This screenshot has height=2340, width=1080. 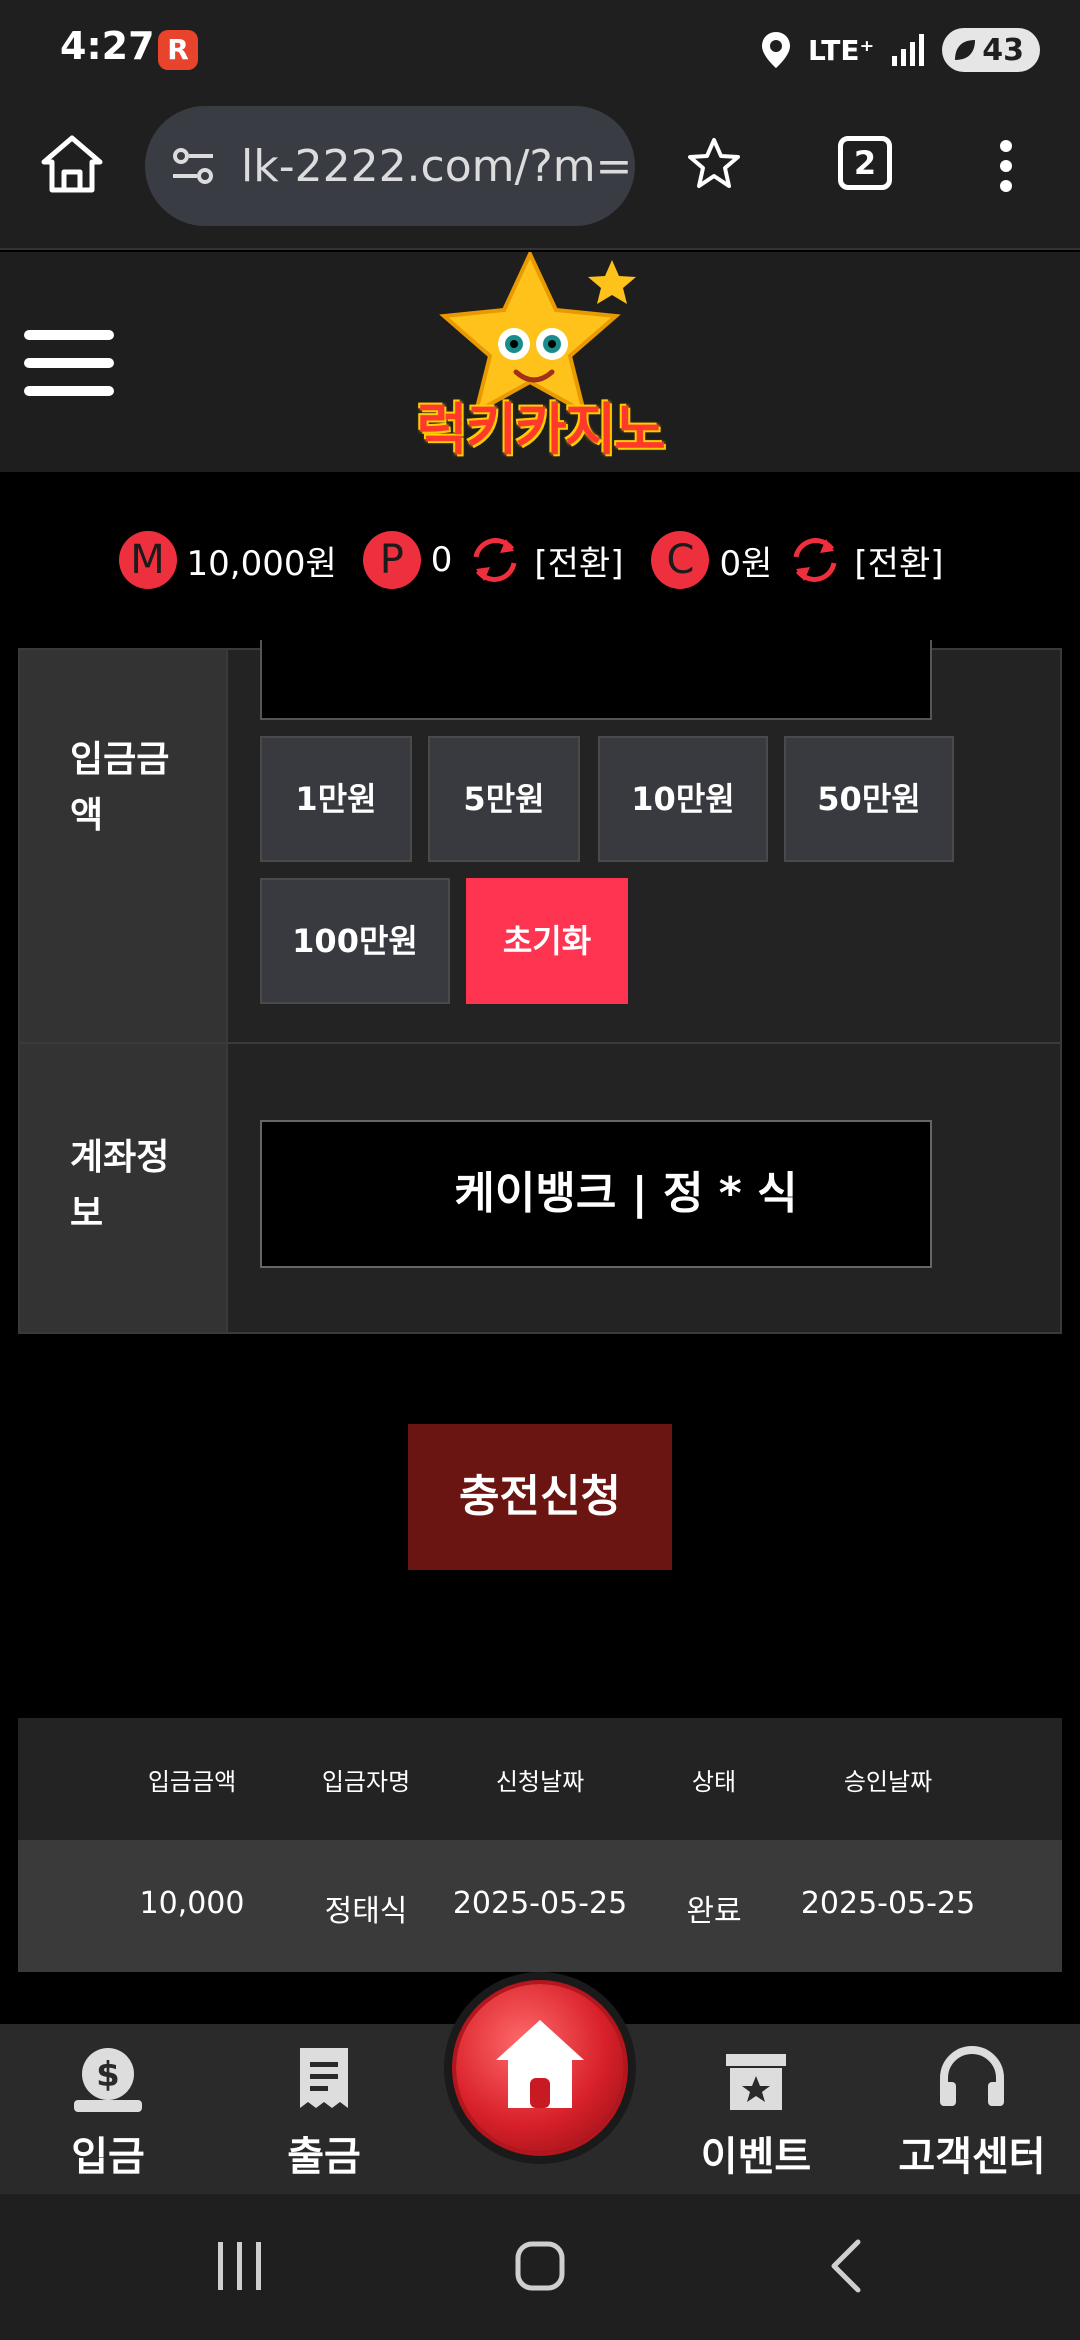 I want to click on money-balance: 10,000원, so click(x=261, y=563).